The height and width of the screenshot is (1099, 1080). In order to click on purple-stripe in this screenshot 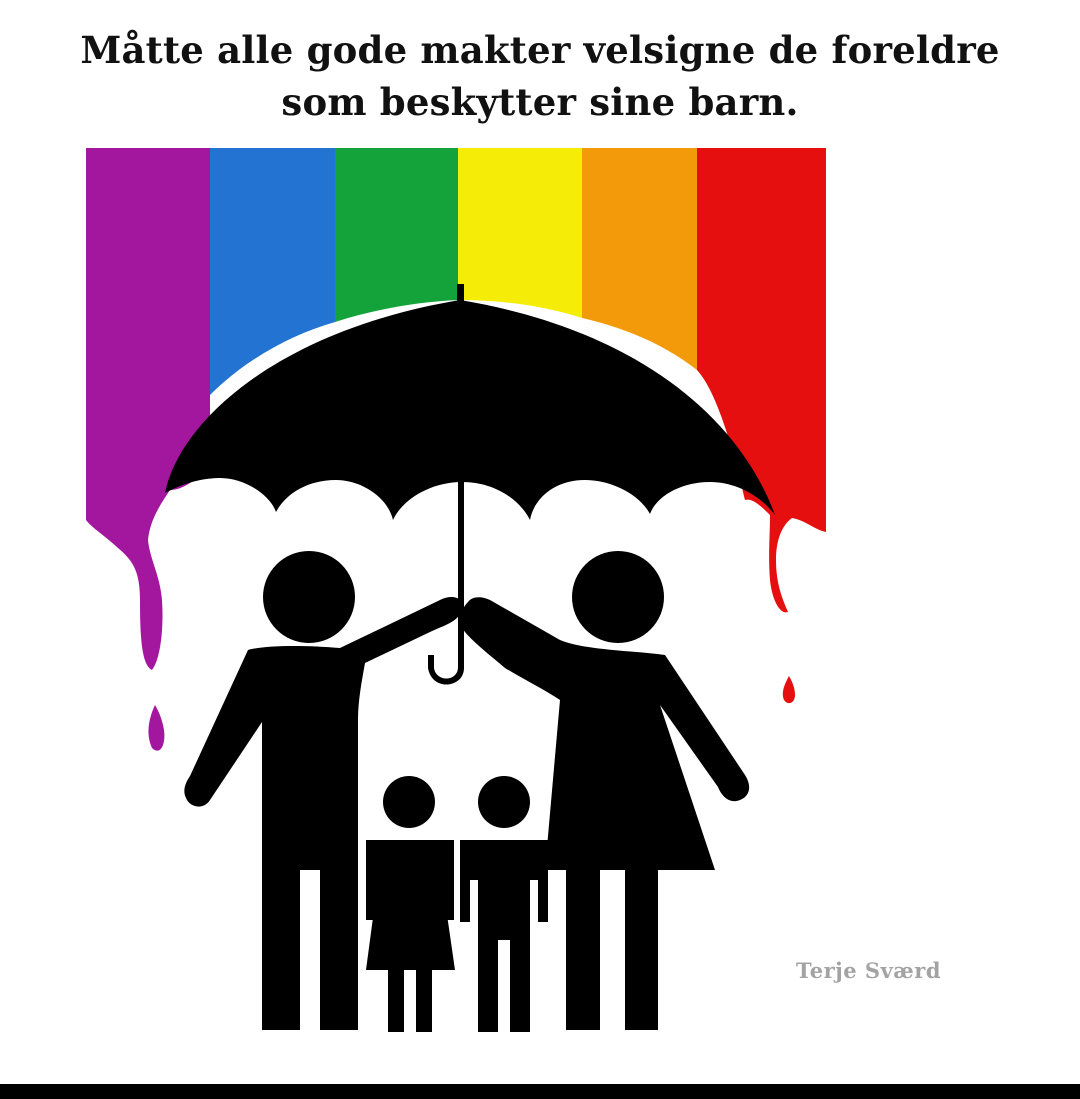, I will do `click(148, 409)`.